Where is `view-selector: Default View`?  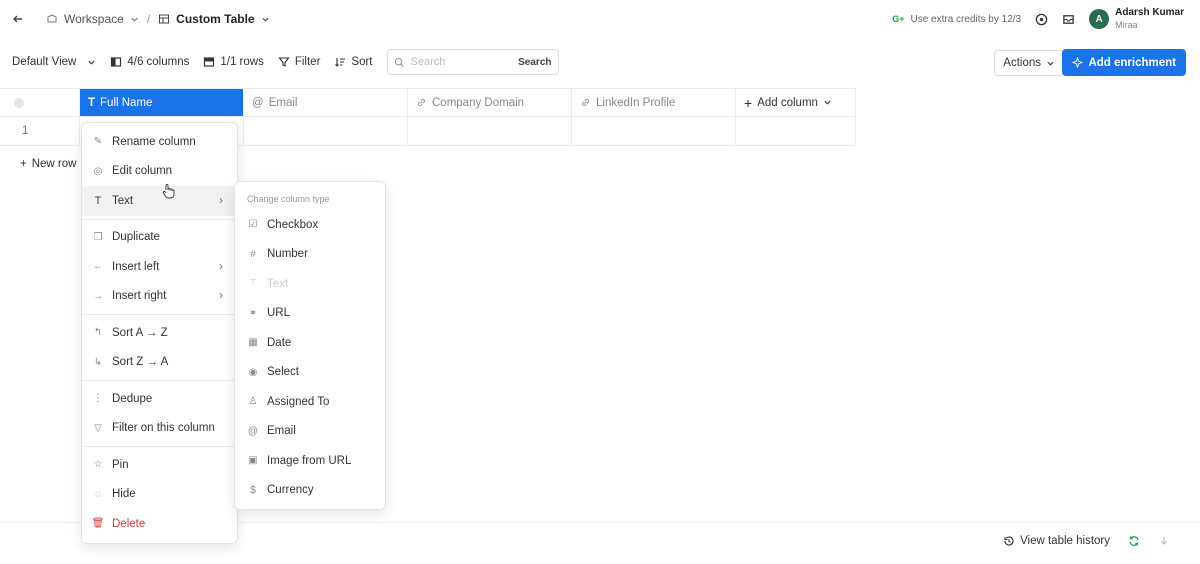 view-selector: Default View is located at coordinates (54, 62).